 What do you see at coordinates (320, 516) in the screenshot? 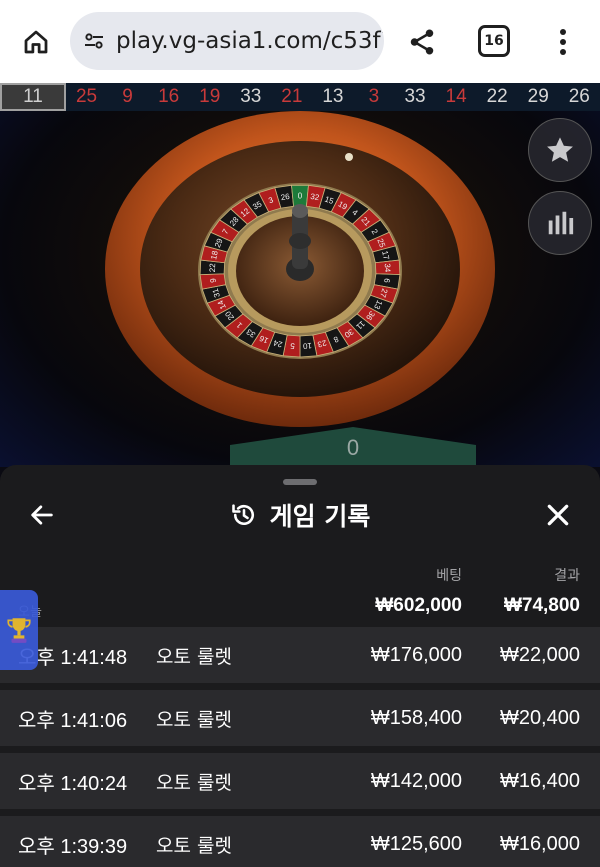
I see `panel-title-text: 게임 기록` at bounding box center [320, 516].